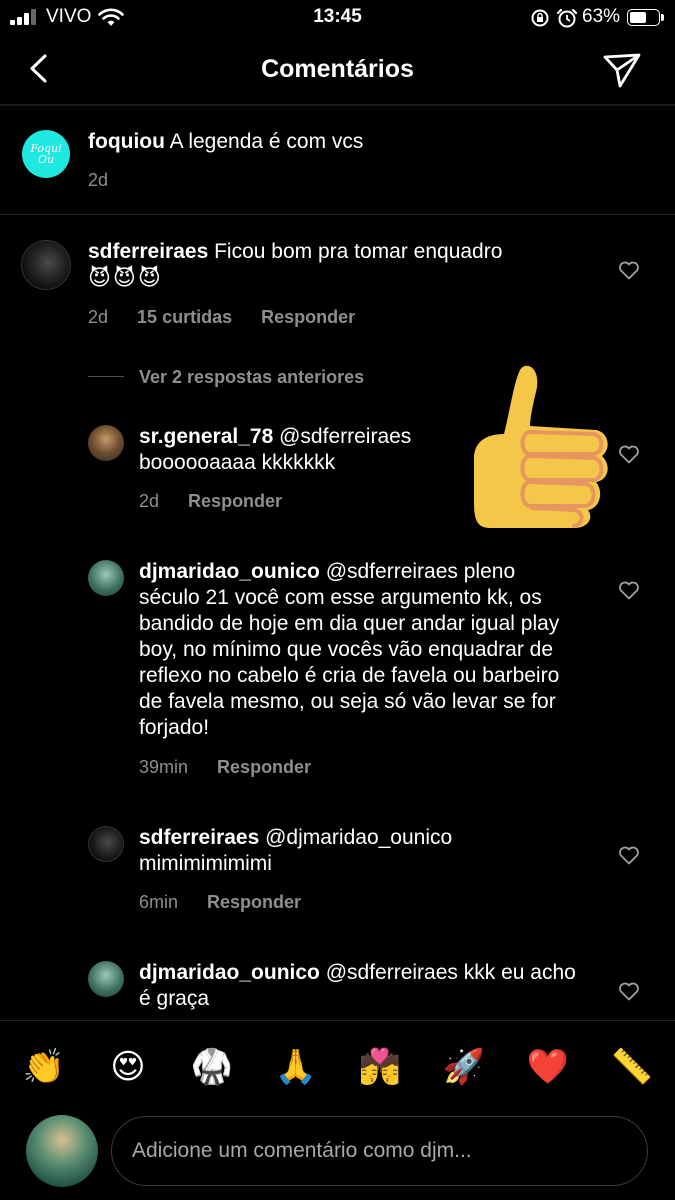  I want to click on emoji-button: 👏, so click(44, 1067).